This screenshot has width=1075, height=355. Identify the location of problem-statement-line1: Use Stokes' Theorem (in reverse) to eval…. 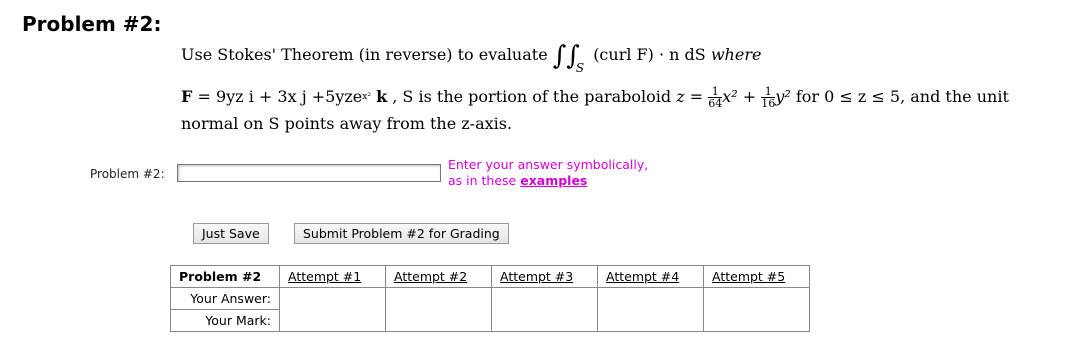
(471, 56).